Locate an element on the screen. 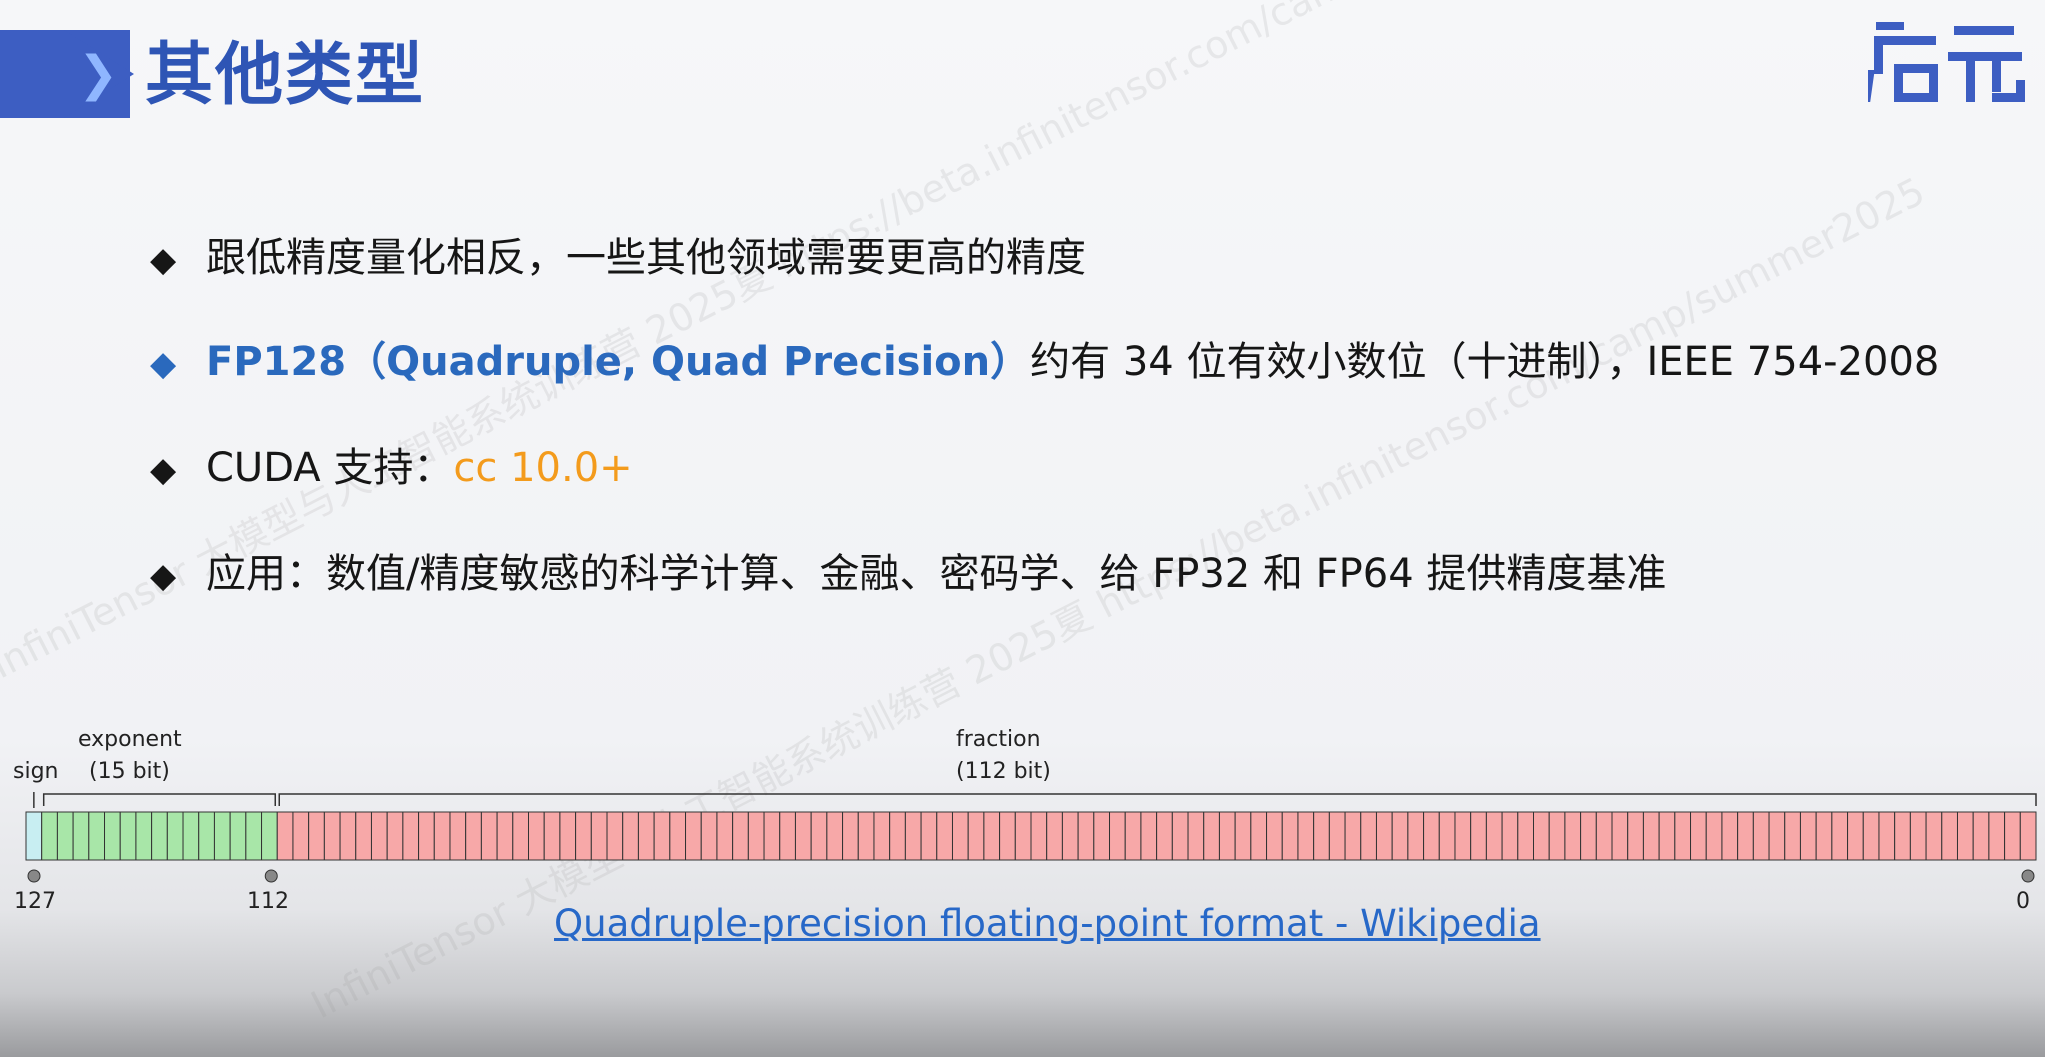 This screenshot has height=1057, width=2045. bullet-item: ◆ CUDA 支持：cc 10.0+ is located at coordinates (391, 469).